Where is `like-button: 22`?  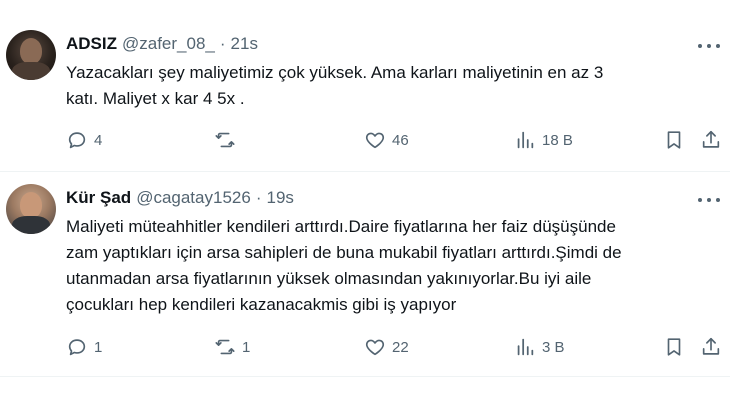
like-button: 22 is located at coordinates (386, 347).